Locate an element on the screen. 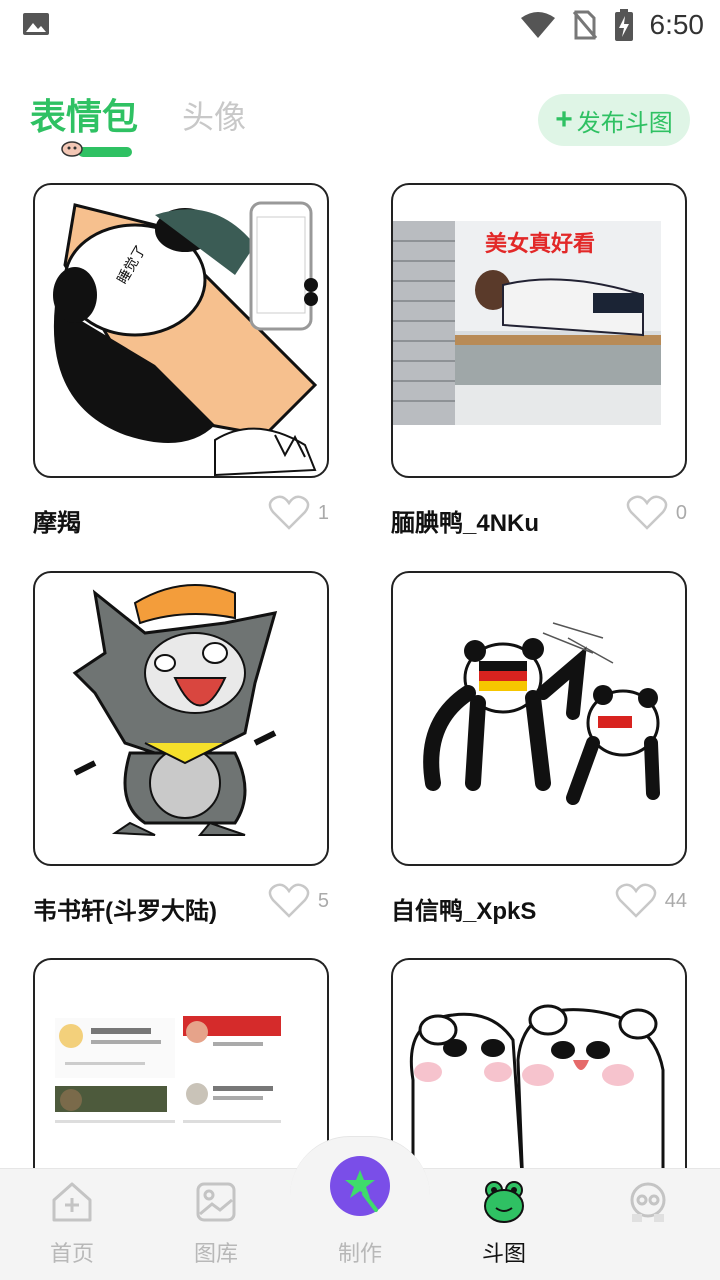  meme-image-panda: 睡觉了 is located at coordinates (181, 330).